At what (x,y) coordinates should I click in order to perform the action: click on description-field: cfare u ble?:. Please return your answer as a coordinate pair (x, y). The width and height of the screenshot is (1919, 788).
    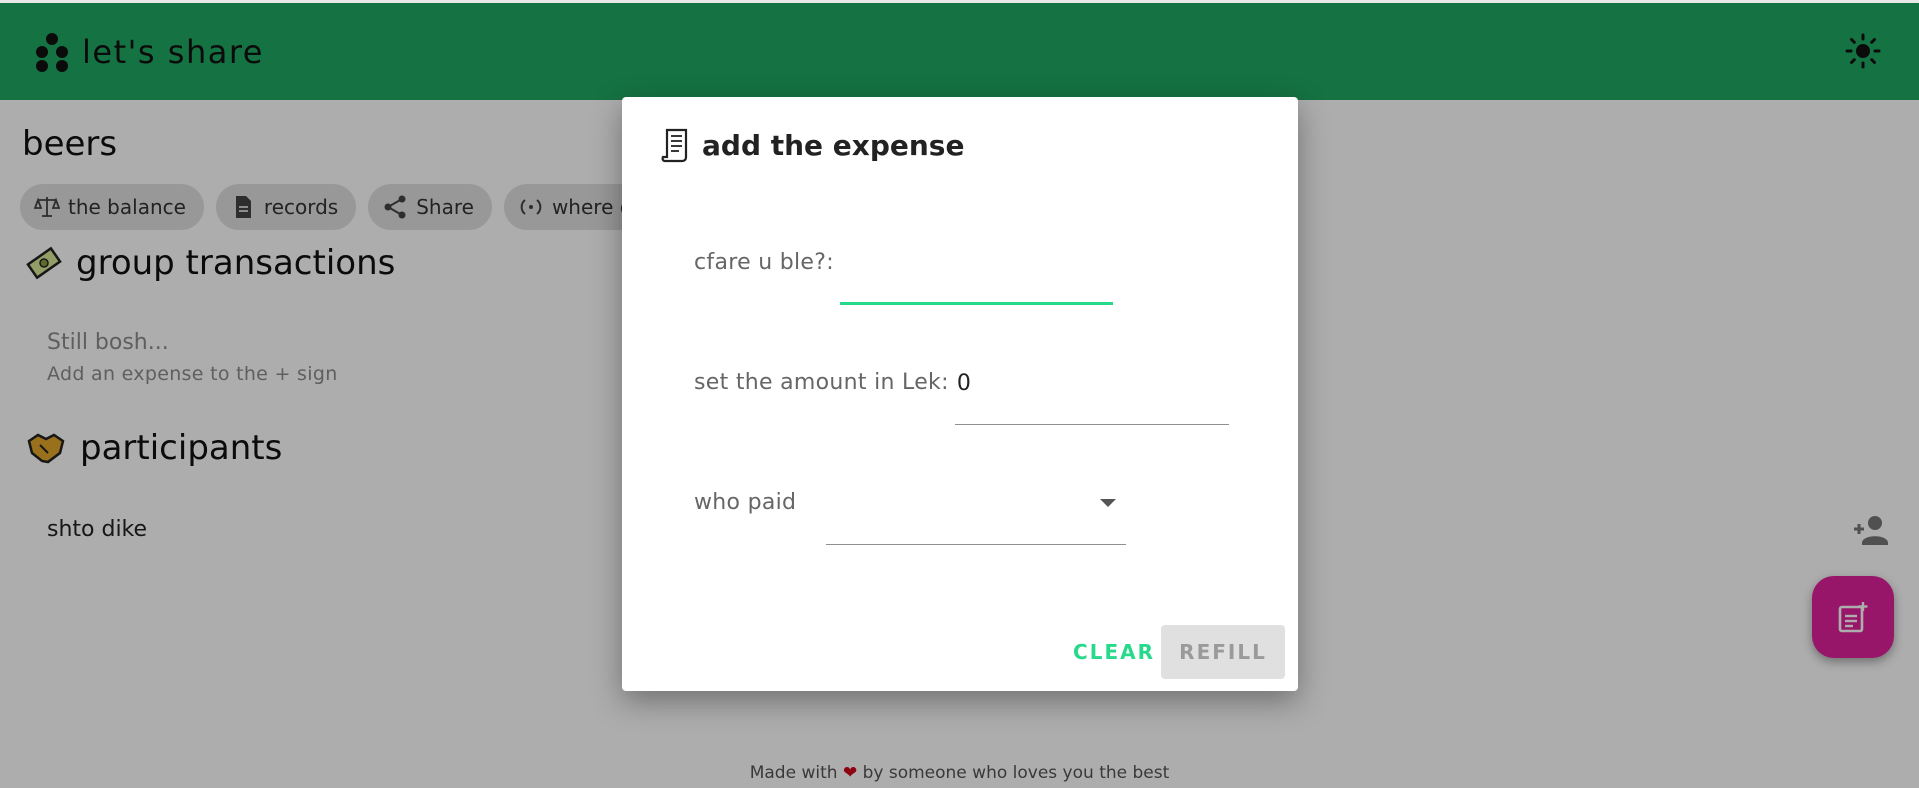
    Looking at the image, I should click on (903, 276).